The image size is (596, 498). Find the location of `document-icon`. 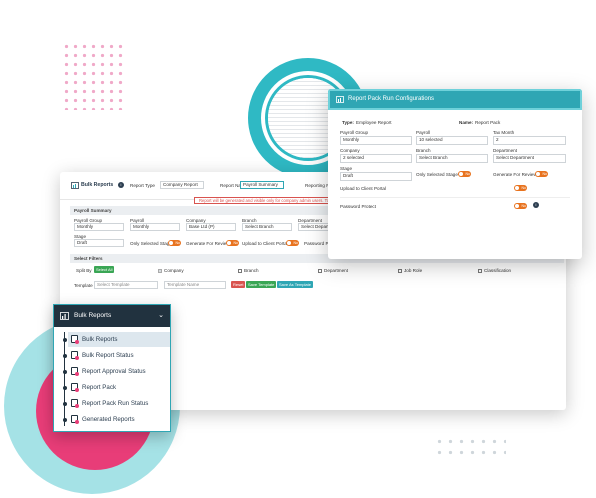

document-icon is located at coordinates (75, 339).